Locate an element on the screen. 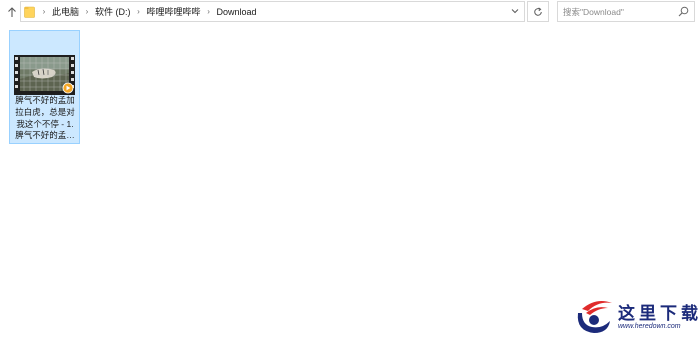 The width and height of the screenshot is (700, 339). breadcrumb: › 此电脑 › 软件 (D:) › 哔哩哔哩哔哔 › Download is located at coordinates (147, 11).